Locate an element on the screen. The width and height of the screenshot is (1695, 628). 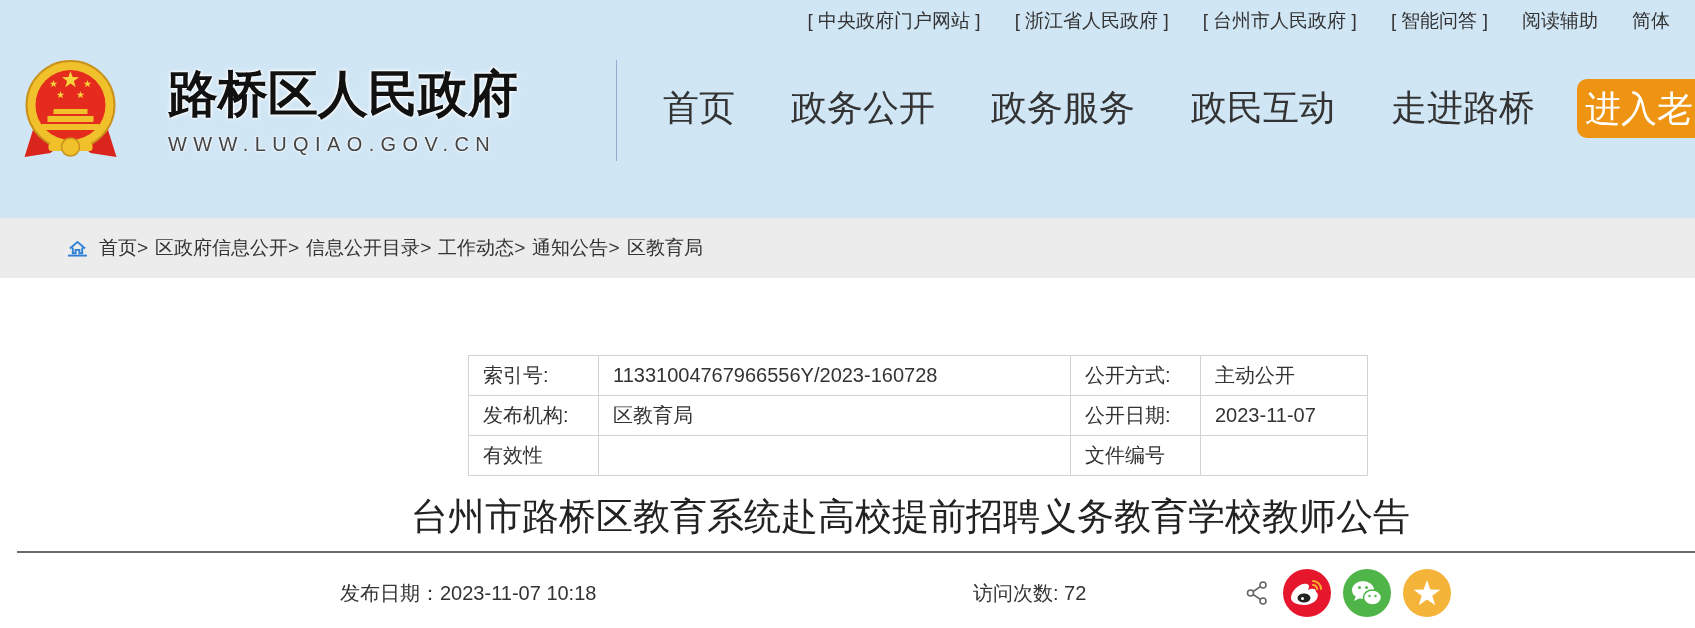
label-cell: 公开日期: is located at coordinates (1135, 415).